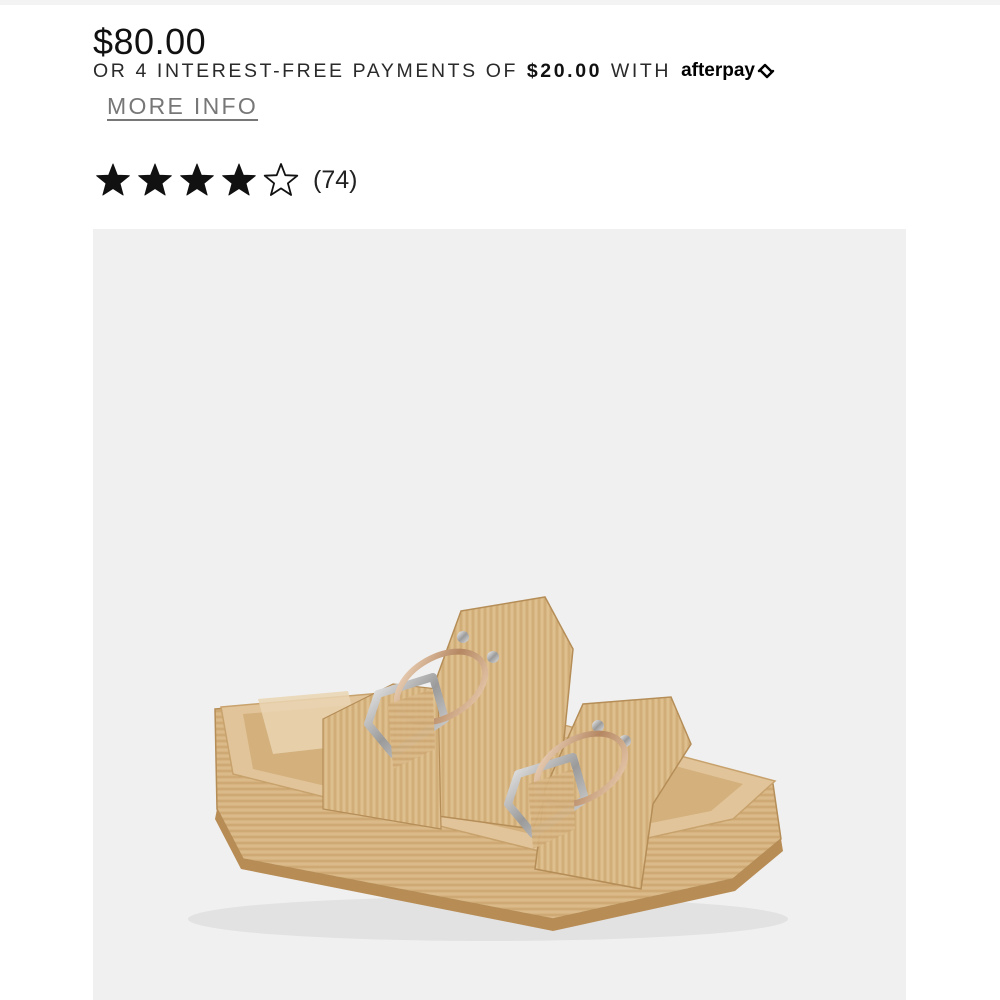 This screenshot has height=1000, width=1000. I want to click on star-empty-icon, so click(281, 180).